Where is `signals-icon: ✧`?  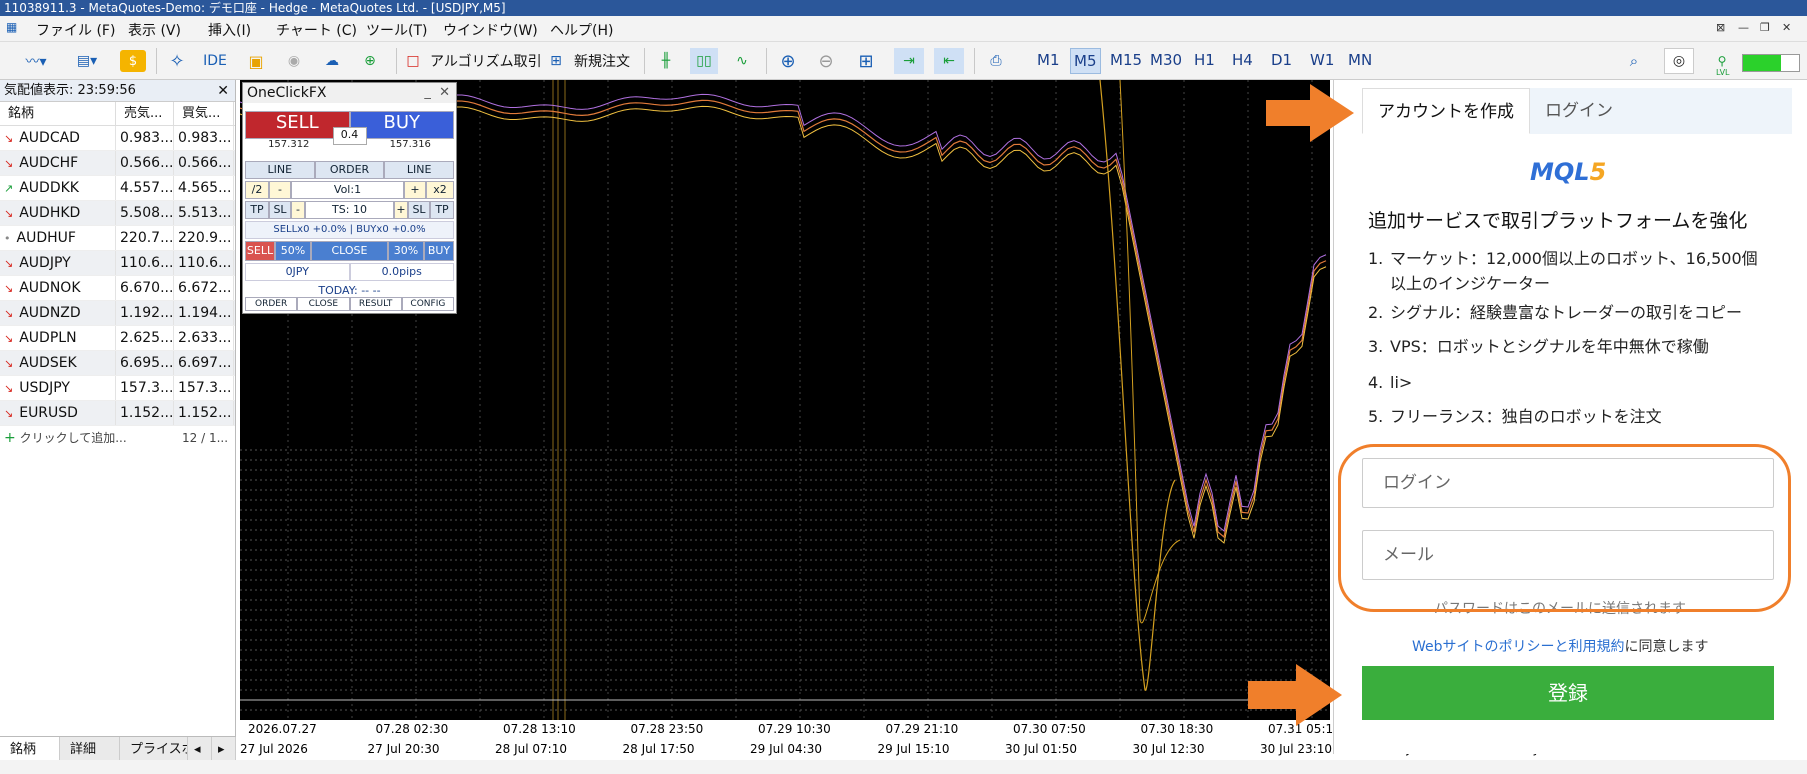 signals-icon: ✧ is located at coordinates (177, 61).